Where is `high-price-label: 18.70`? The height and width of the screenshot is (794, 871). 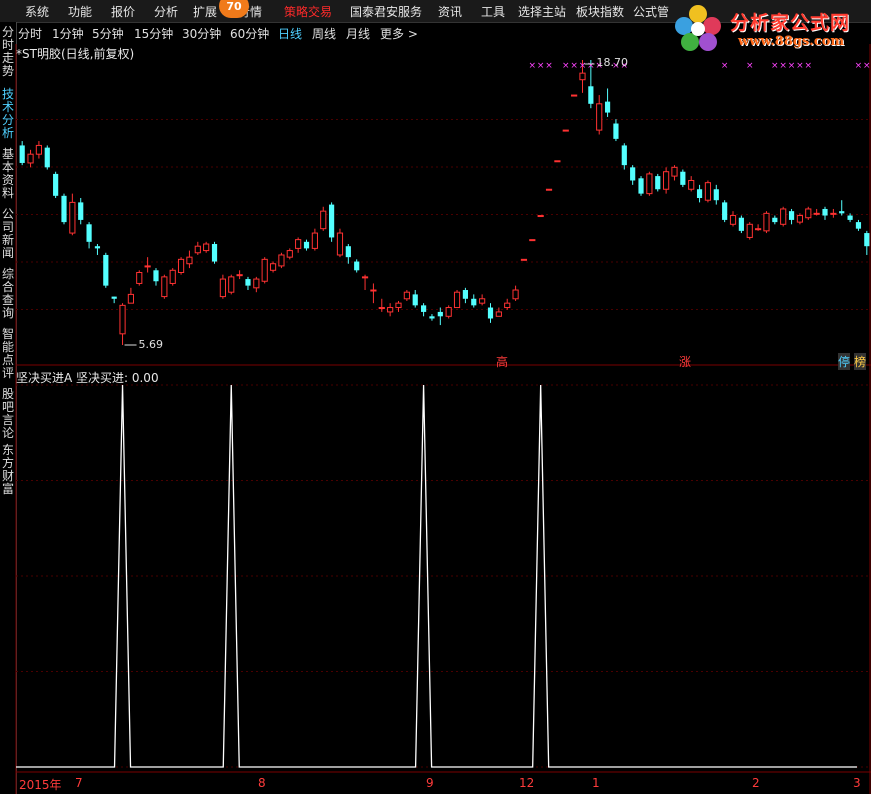
high-price-label: 18.70 is located at coordinates (612, 62).